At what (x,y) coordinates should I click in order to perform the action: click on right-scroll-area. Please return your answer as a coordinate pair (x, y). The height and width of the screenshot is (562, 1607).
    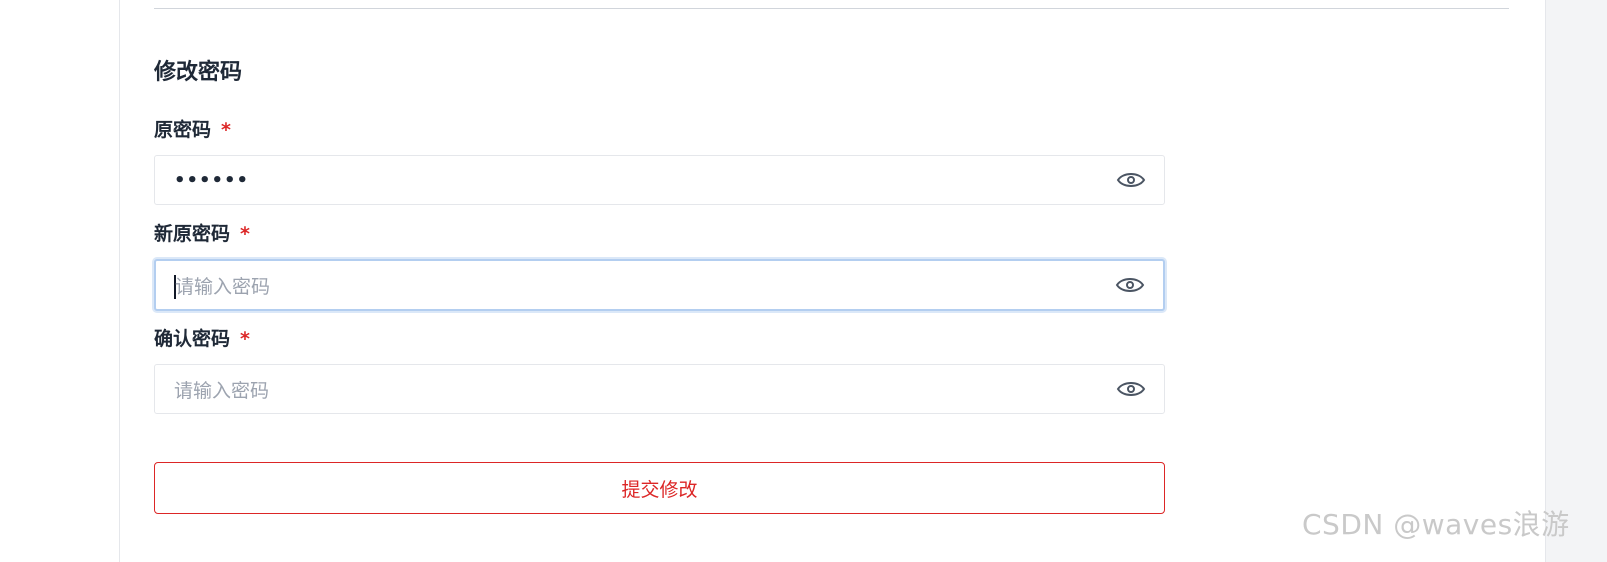
    Looking at the image, I should click on (1576, 281).